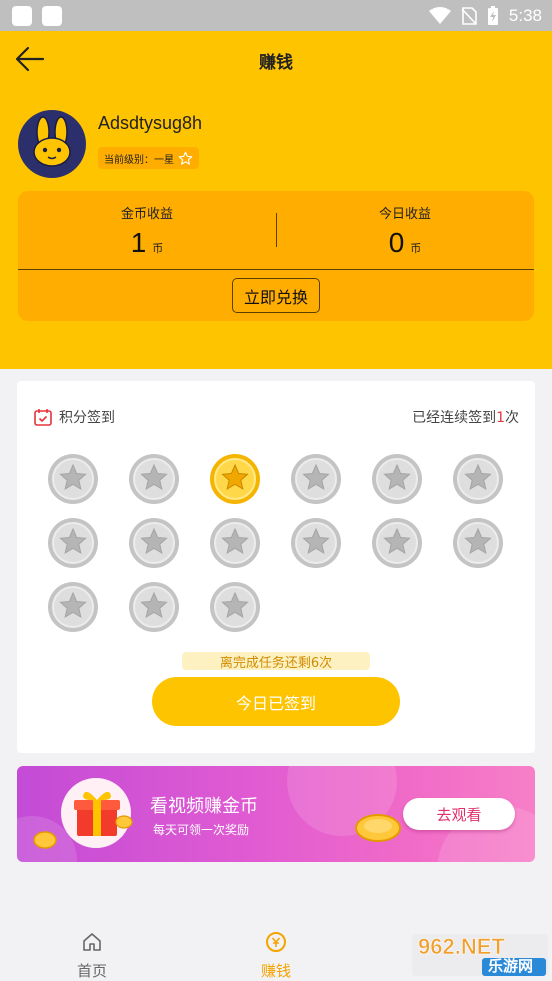 This screenshot has width=552, height=981. I want to click on level-badge: 当前级别：一星, so click(148, 158).